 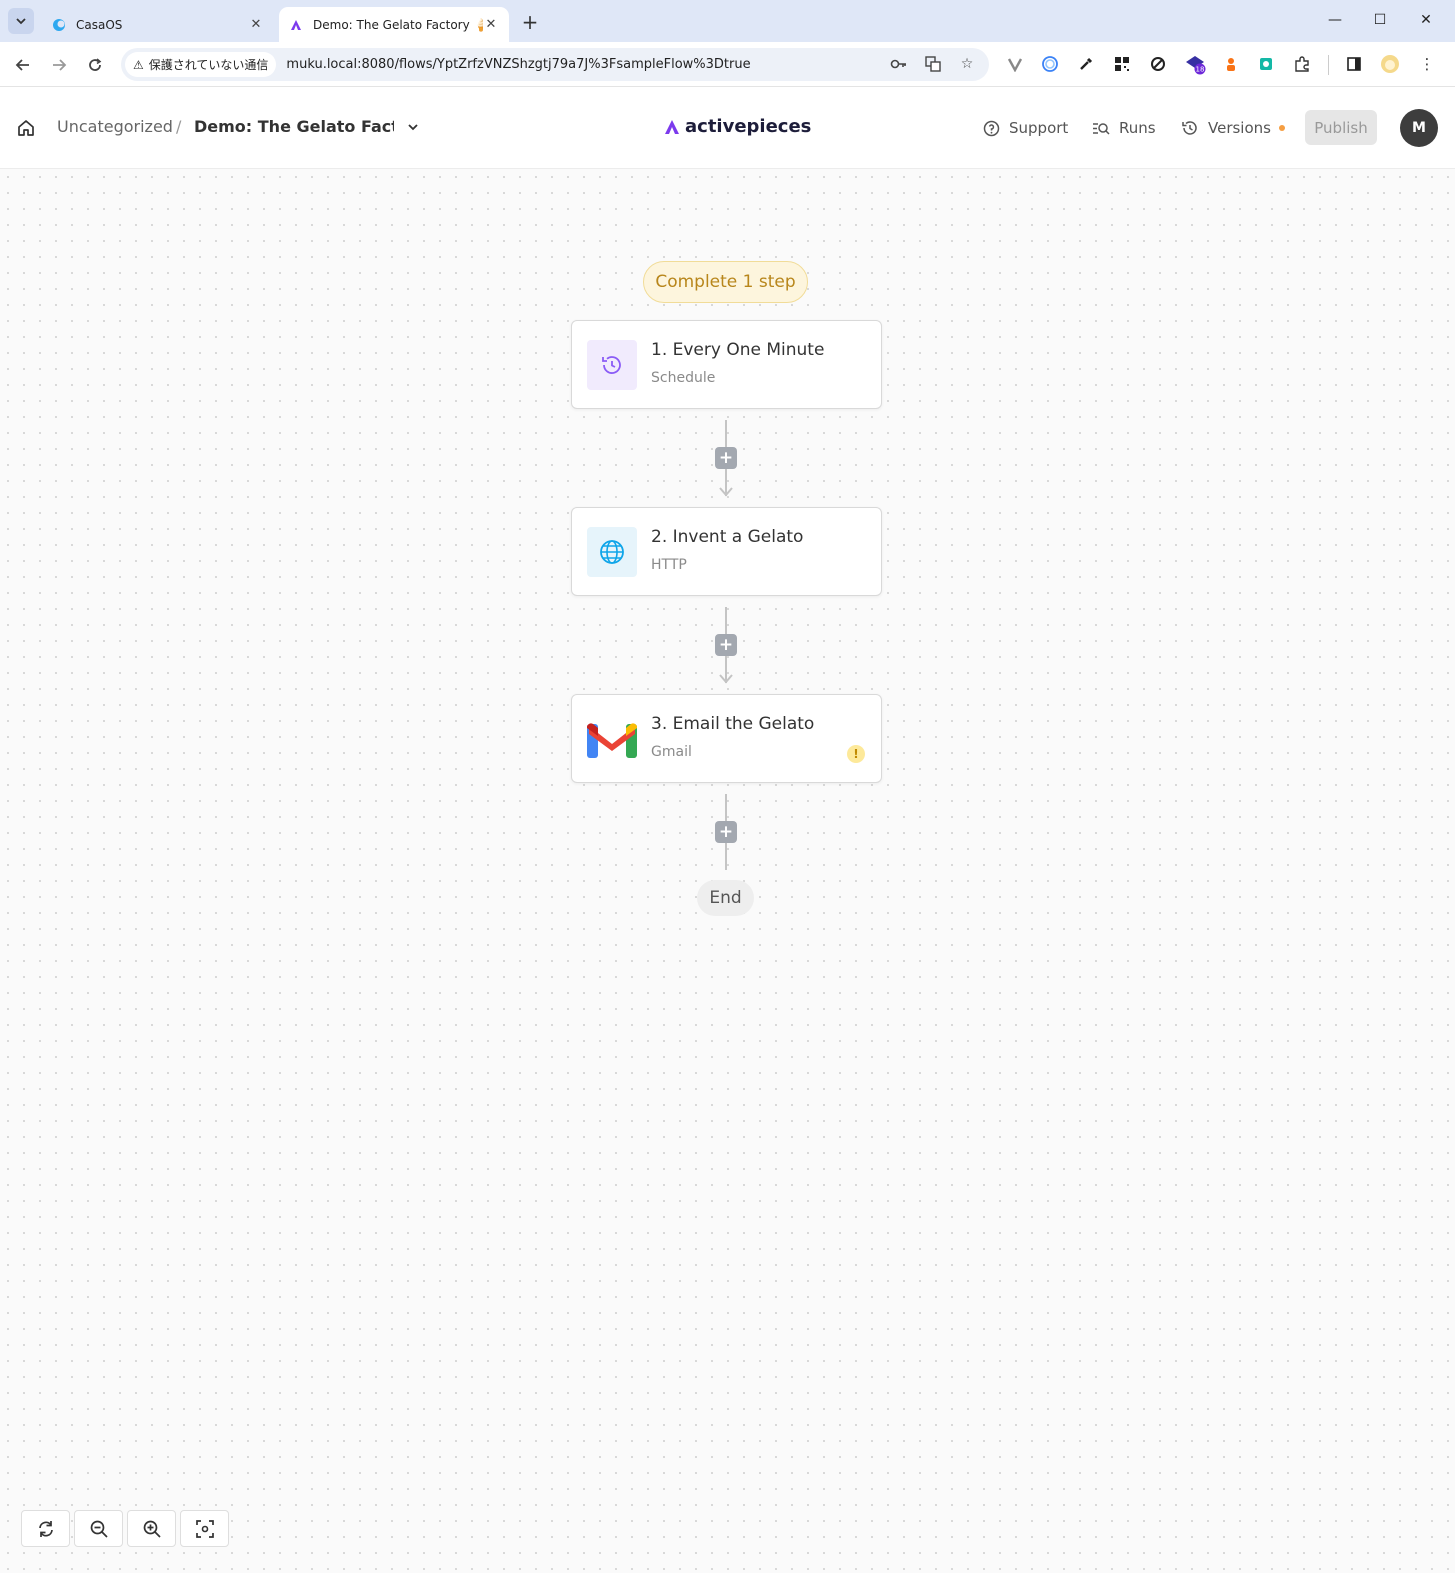 What do you see at coordinates (1380, 20) in the screenshot?
I see `maximize-icon: ☐` at bounding box center [1380, 20].